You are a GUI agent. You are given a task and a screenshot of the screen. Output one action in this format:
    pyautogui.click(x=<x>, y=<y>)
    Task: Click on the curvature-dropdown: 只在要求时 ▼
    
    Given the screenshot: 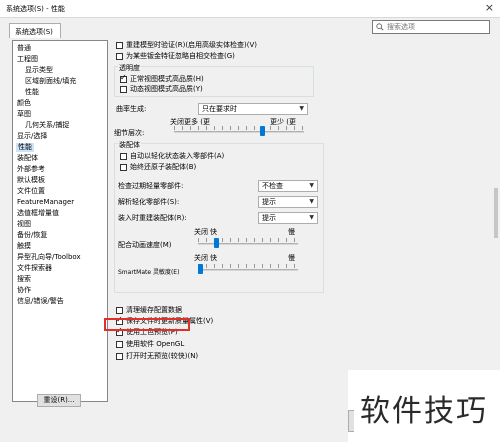 What is the action you would take?
    pyautogui.click(x=253, y=109)
    